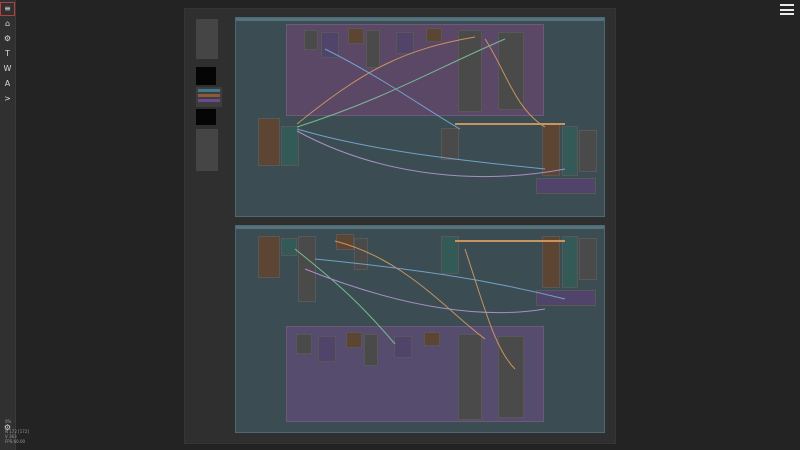 The width and height of the screenshot is (800, 450). I want to click on text-icon: T, so click(7, 54).